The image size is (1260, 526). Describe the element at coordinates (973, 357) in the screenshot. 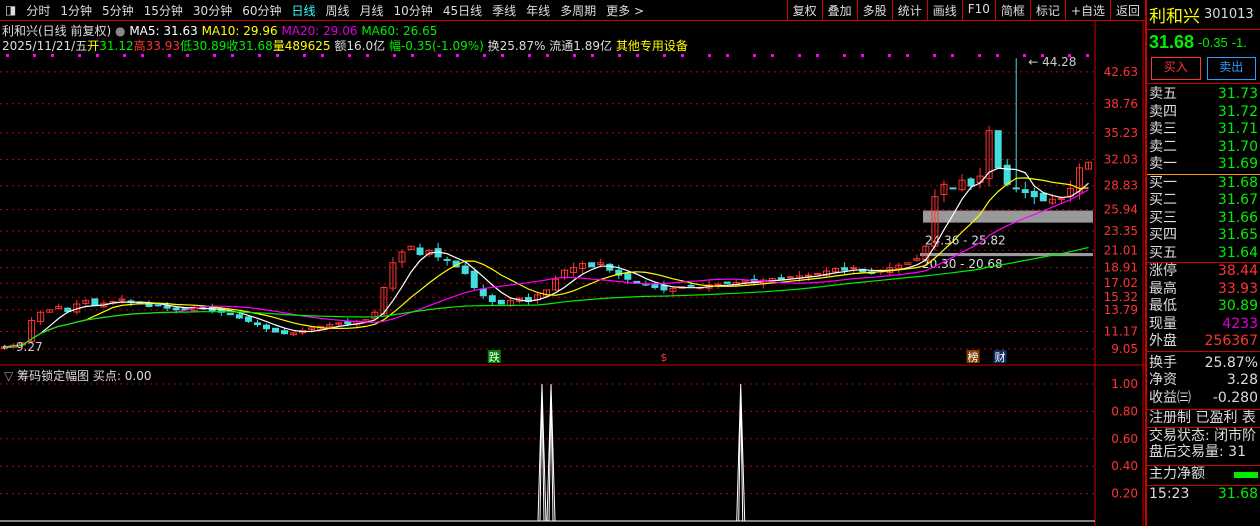

I see `event-marker-label: 榜` at that location.